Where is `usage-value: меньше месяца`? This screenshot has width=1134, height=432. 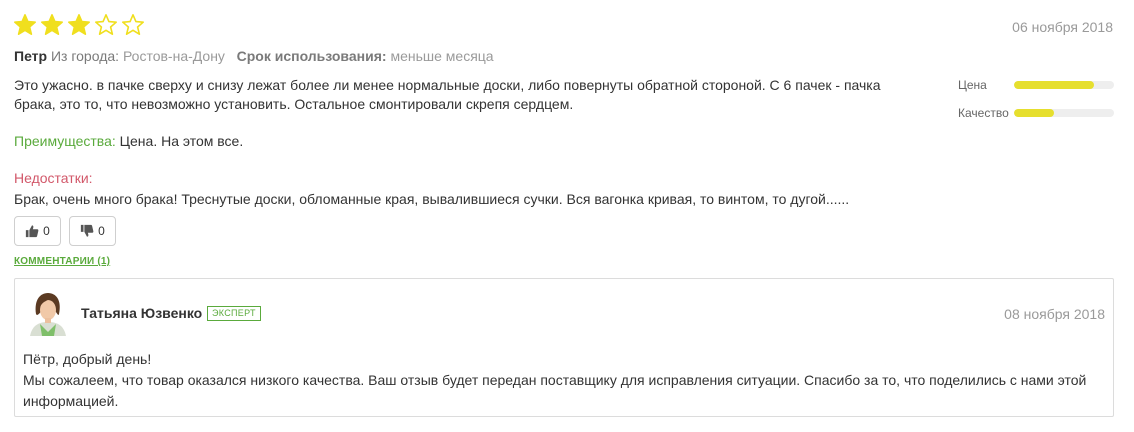 usage-value: меньше месяца is located at coordinates (442, 56).